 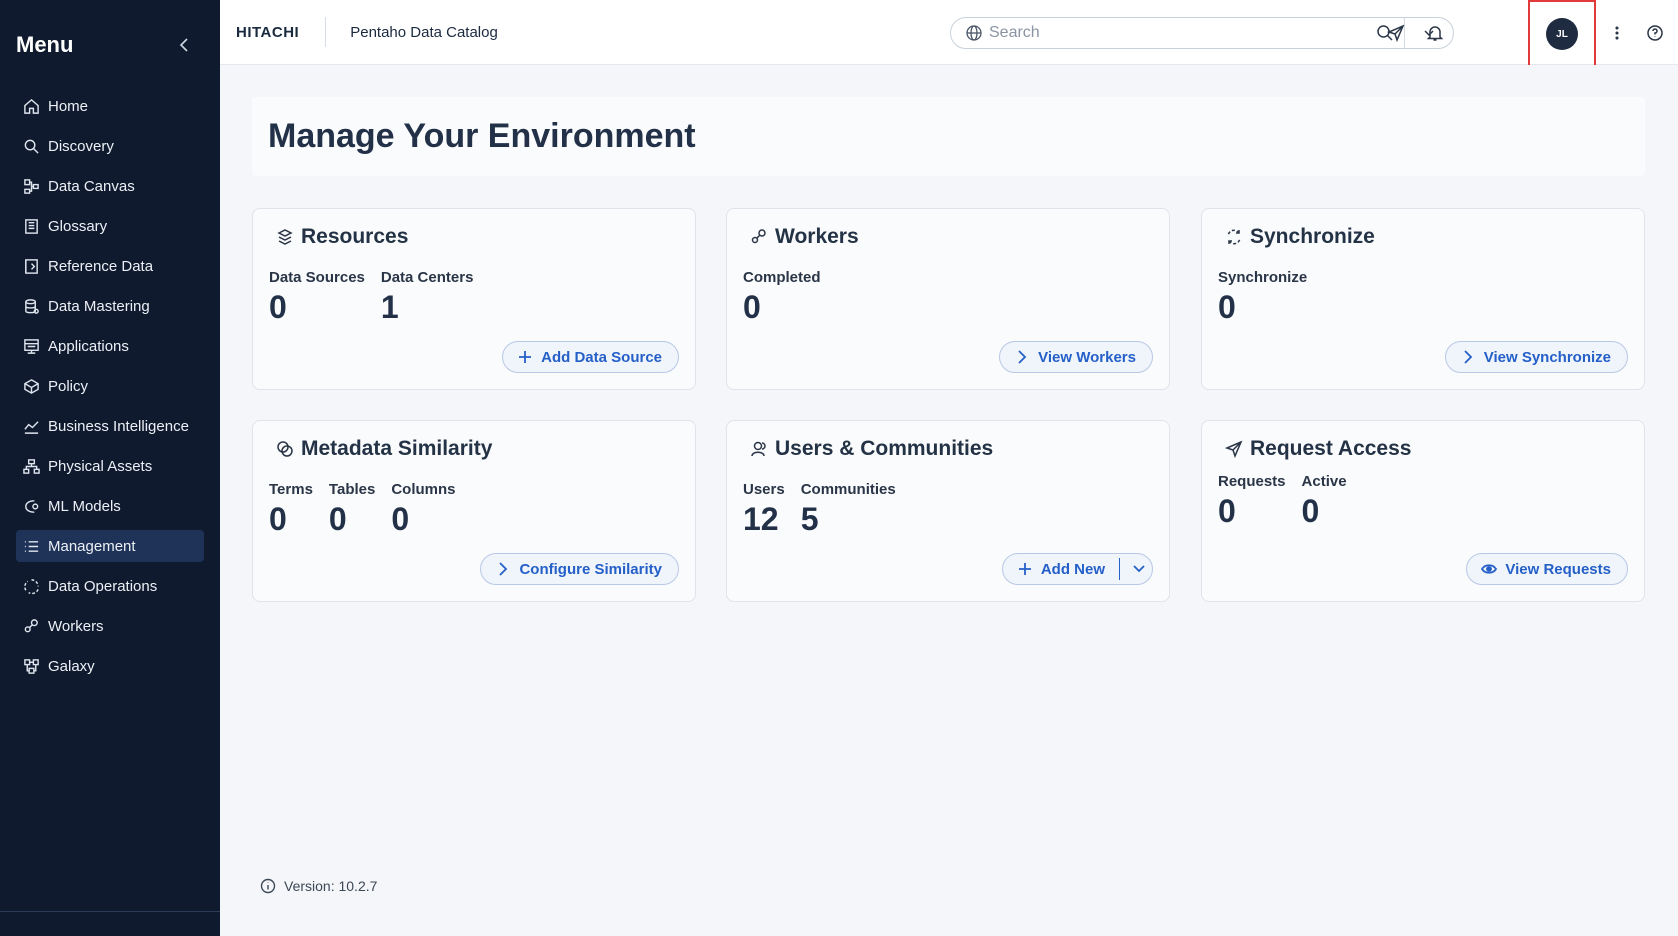 I want to click on bell-icon, so click(x=1435, y=33).